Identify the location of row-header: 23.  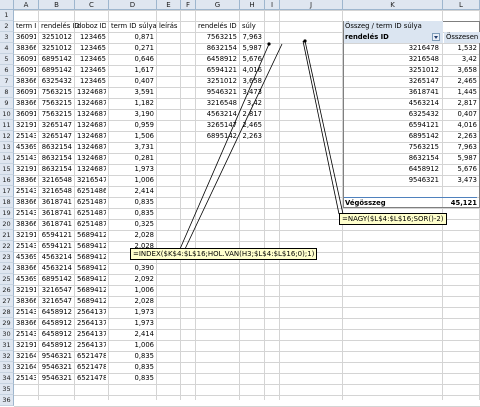
(7, 257).